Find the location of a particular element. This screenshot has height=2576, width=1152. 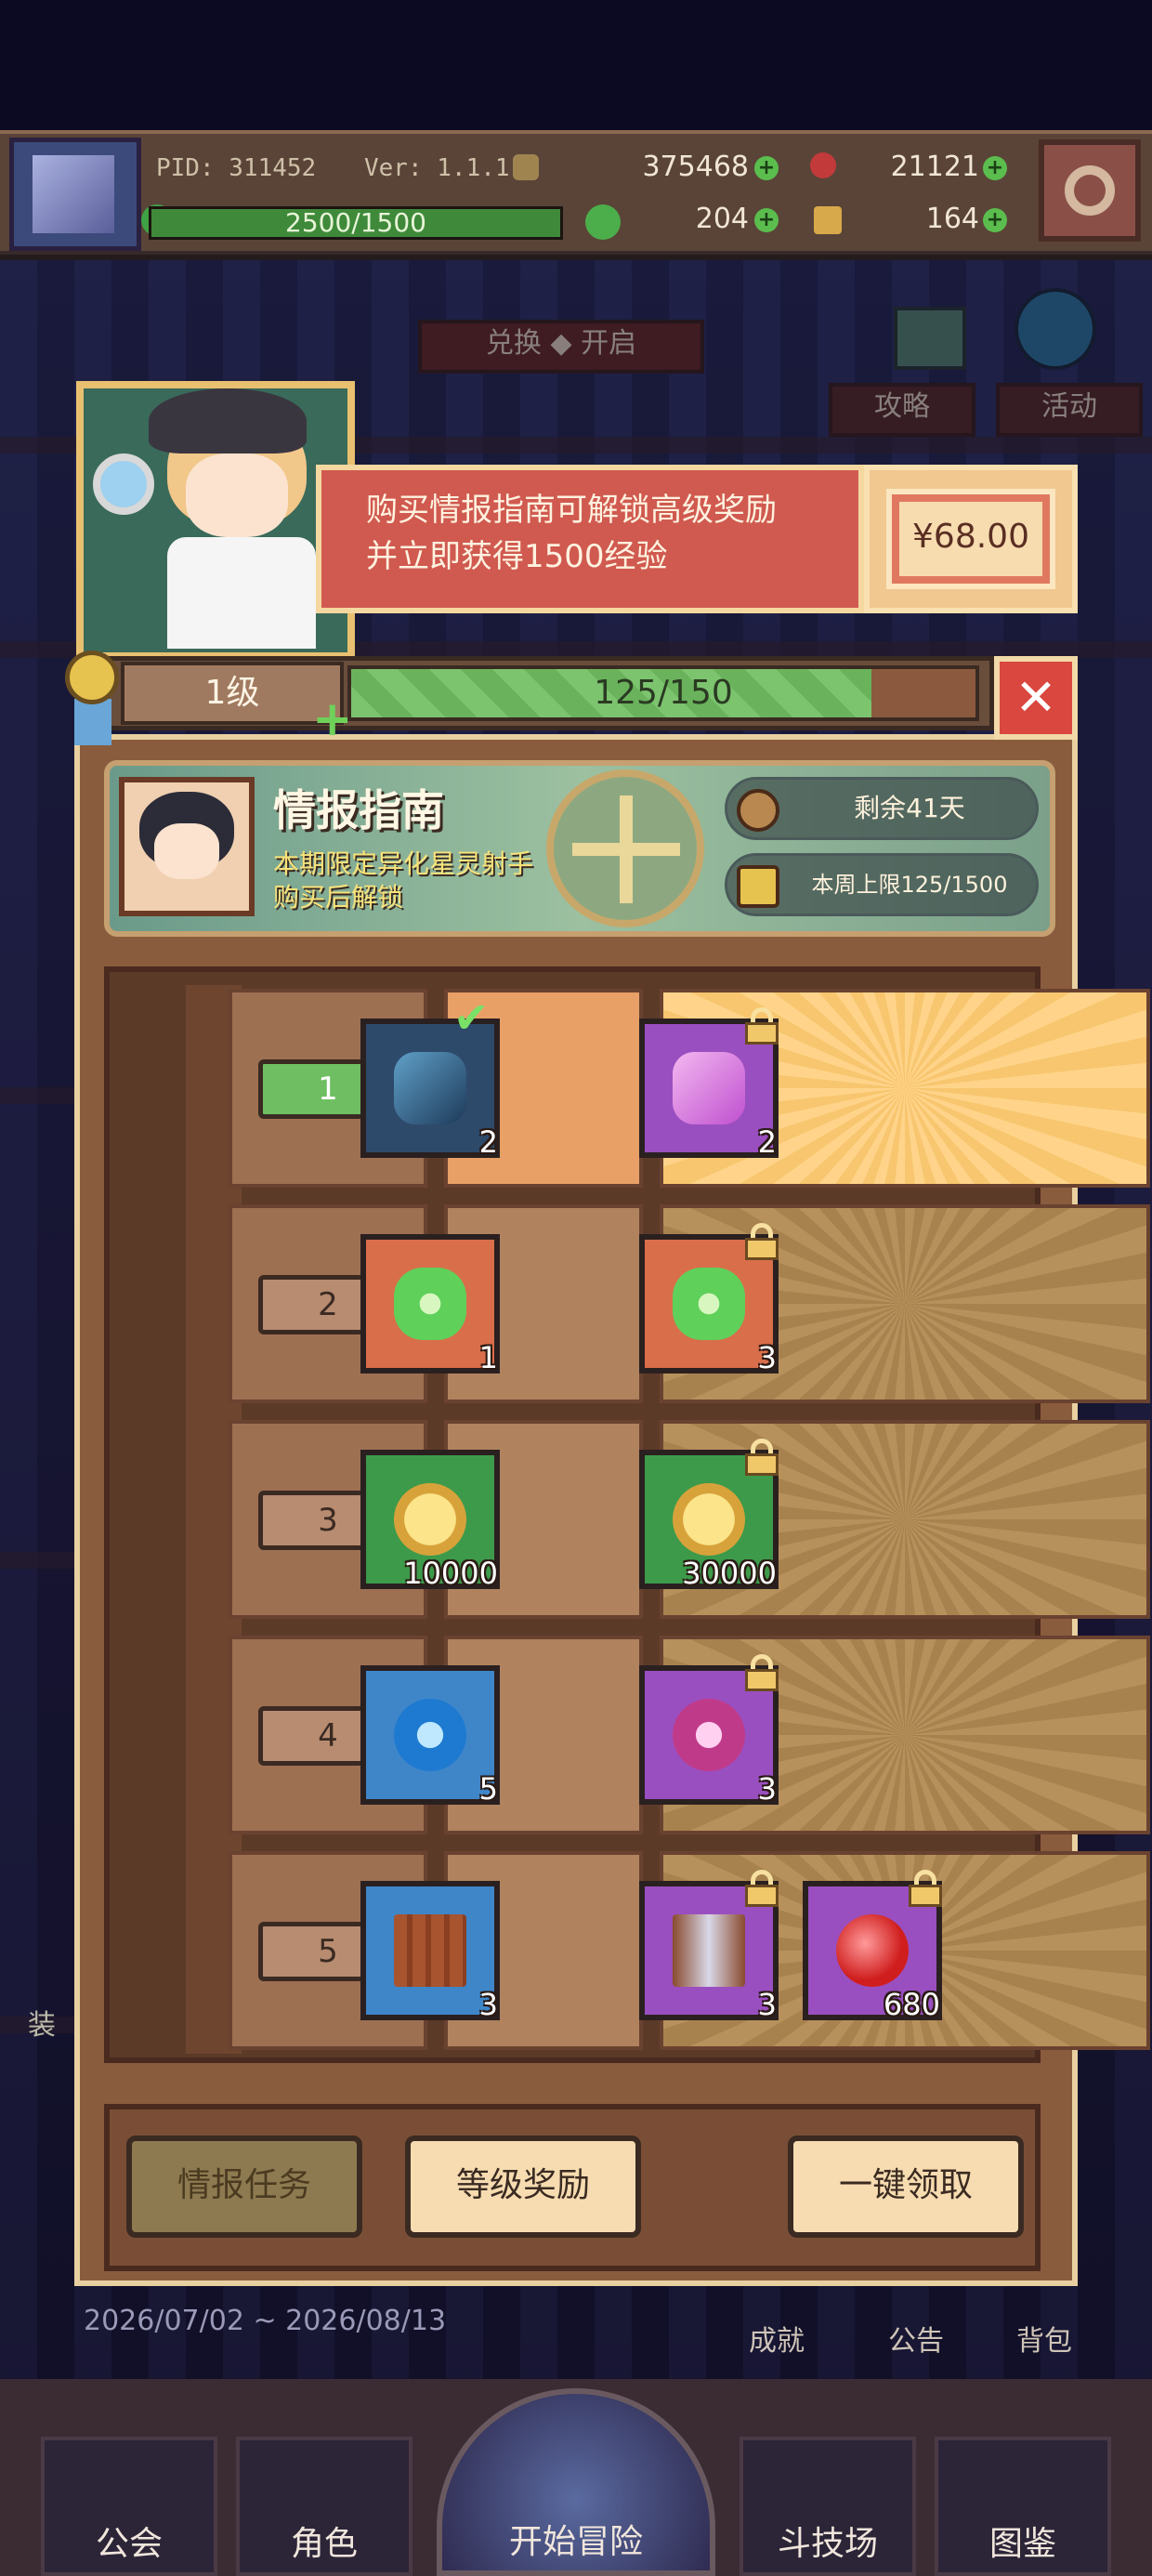

weekly-limit-text: 本周上限125/1500 is located at coordinates (909, 885).